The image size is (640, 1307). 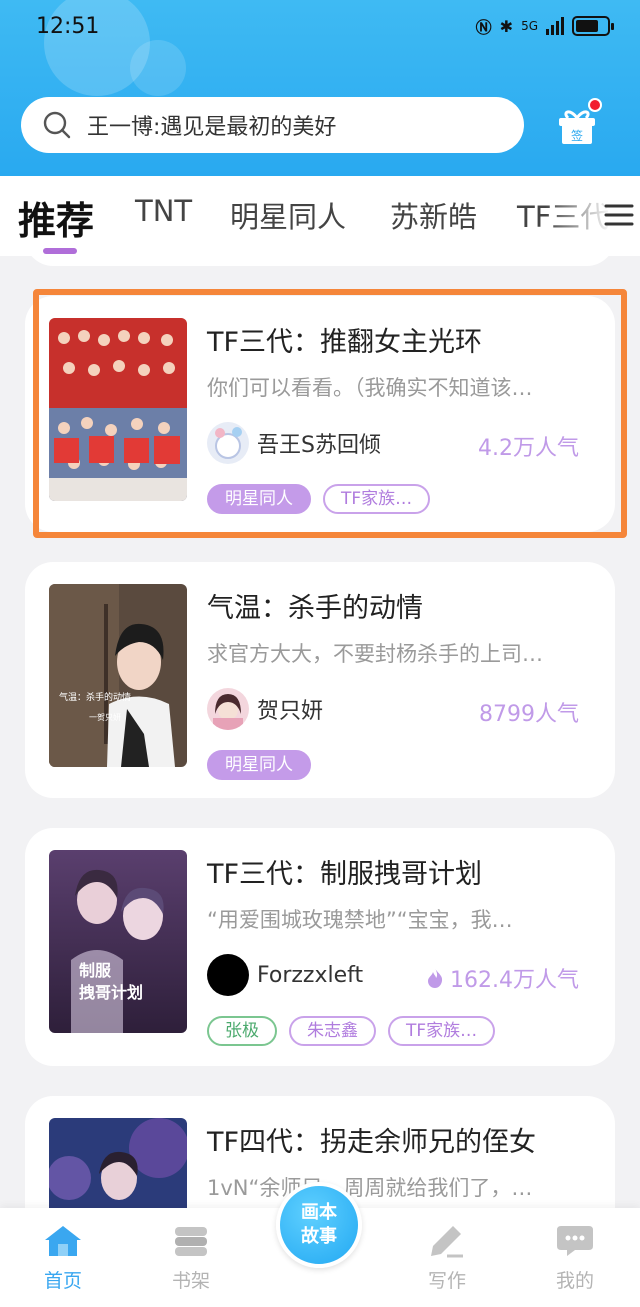 What do you see at coordinates (290, 711) in the screenshot?
I see `author-name: 贺只妍` at bounding box center [290, 711].